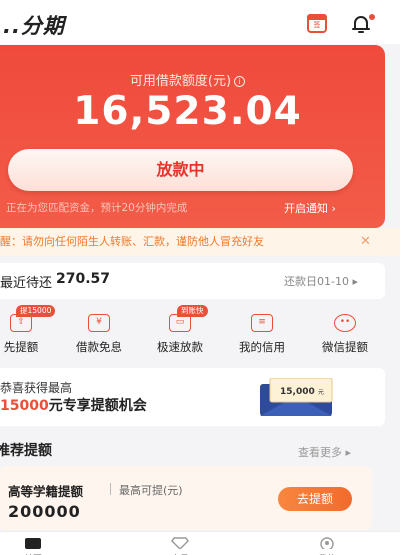  I want to click on recommend-header: 推荐提额 查看更多 ▸, so click(200, 451).